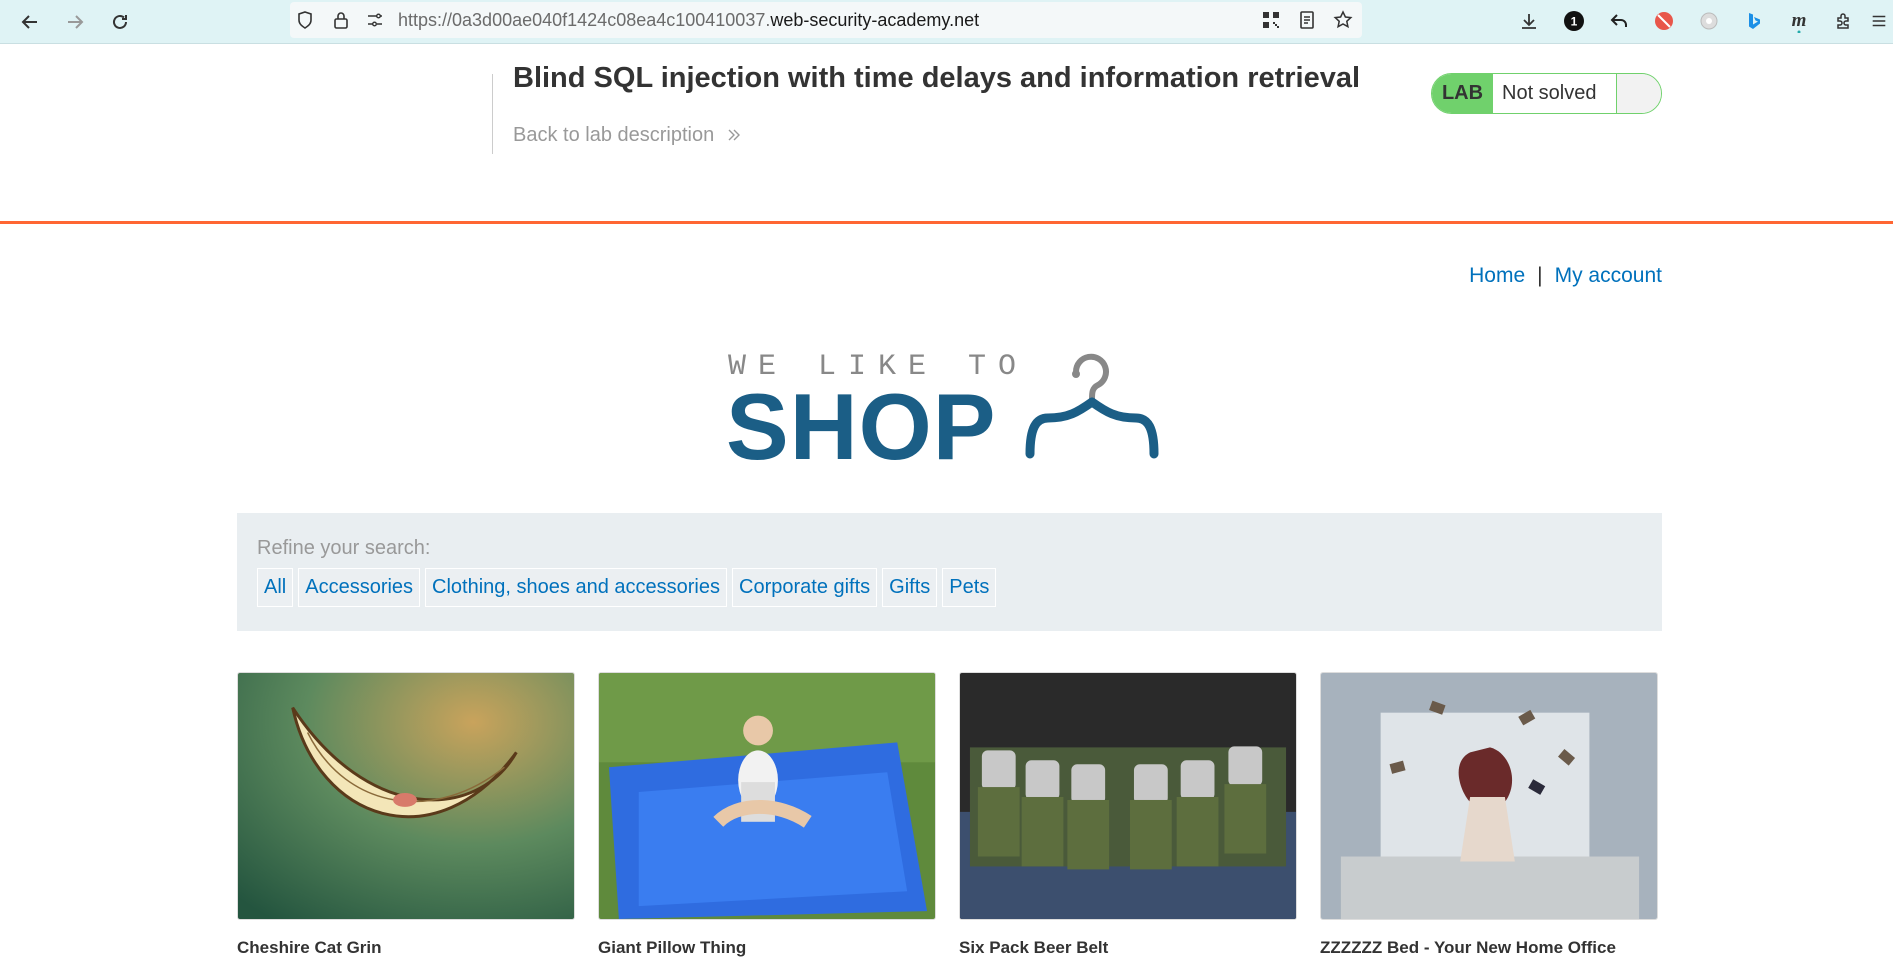  What do you see at coordinates (672, 948) in the screenshot?
I see `product-name: Giant Pillow Thing` at bounding box center [672, 948].